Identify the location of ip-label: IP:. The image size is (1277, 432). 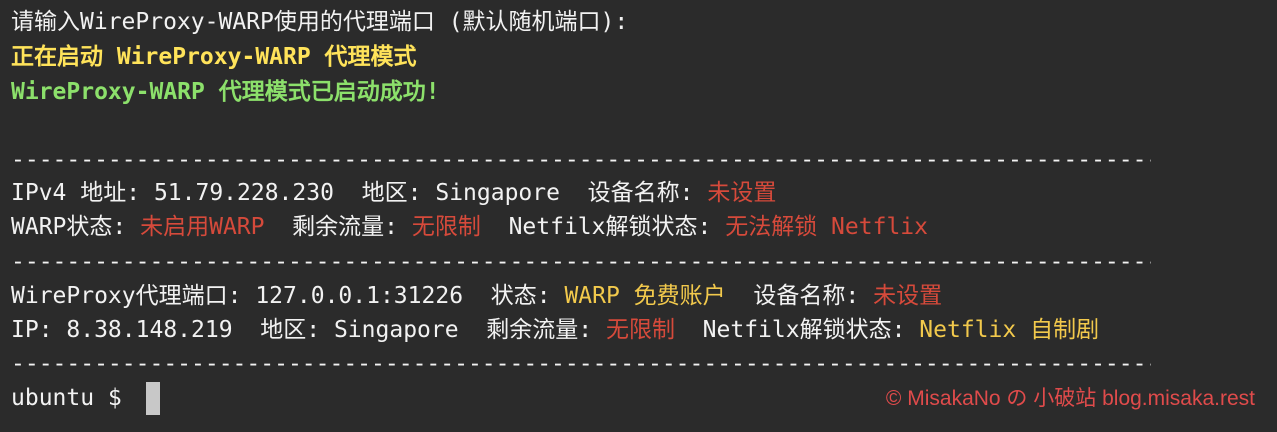
(39, 330).